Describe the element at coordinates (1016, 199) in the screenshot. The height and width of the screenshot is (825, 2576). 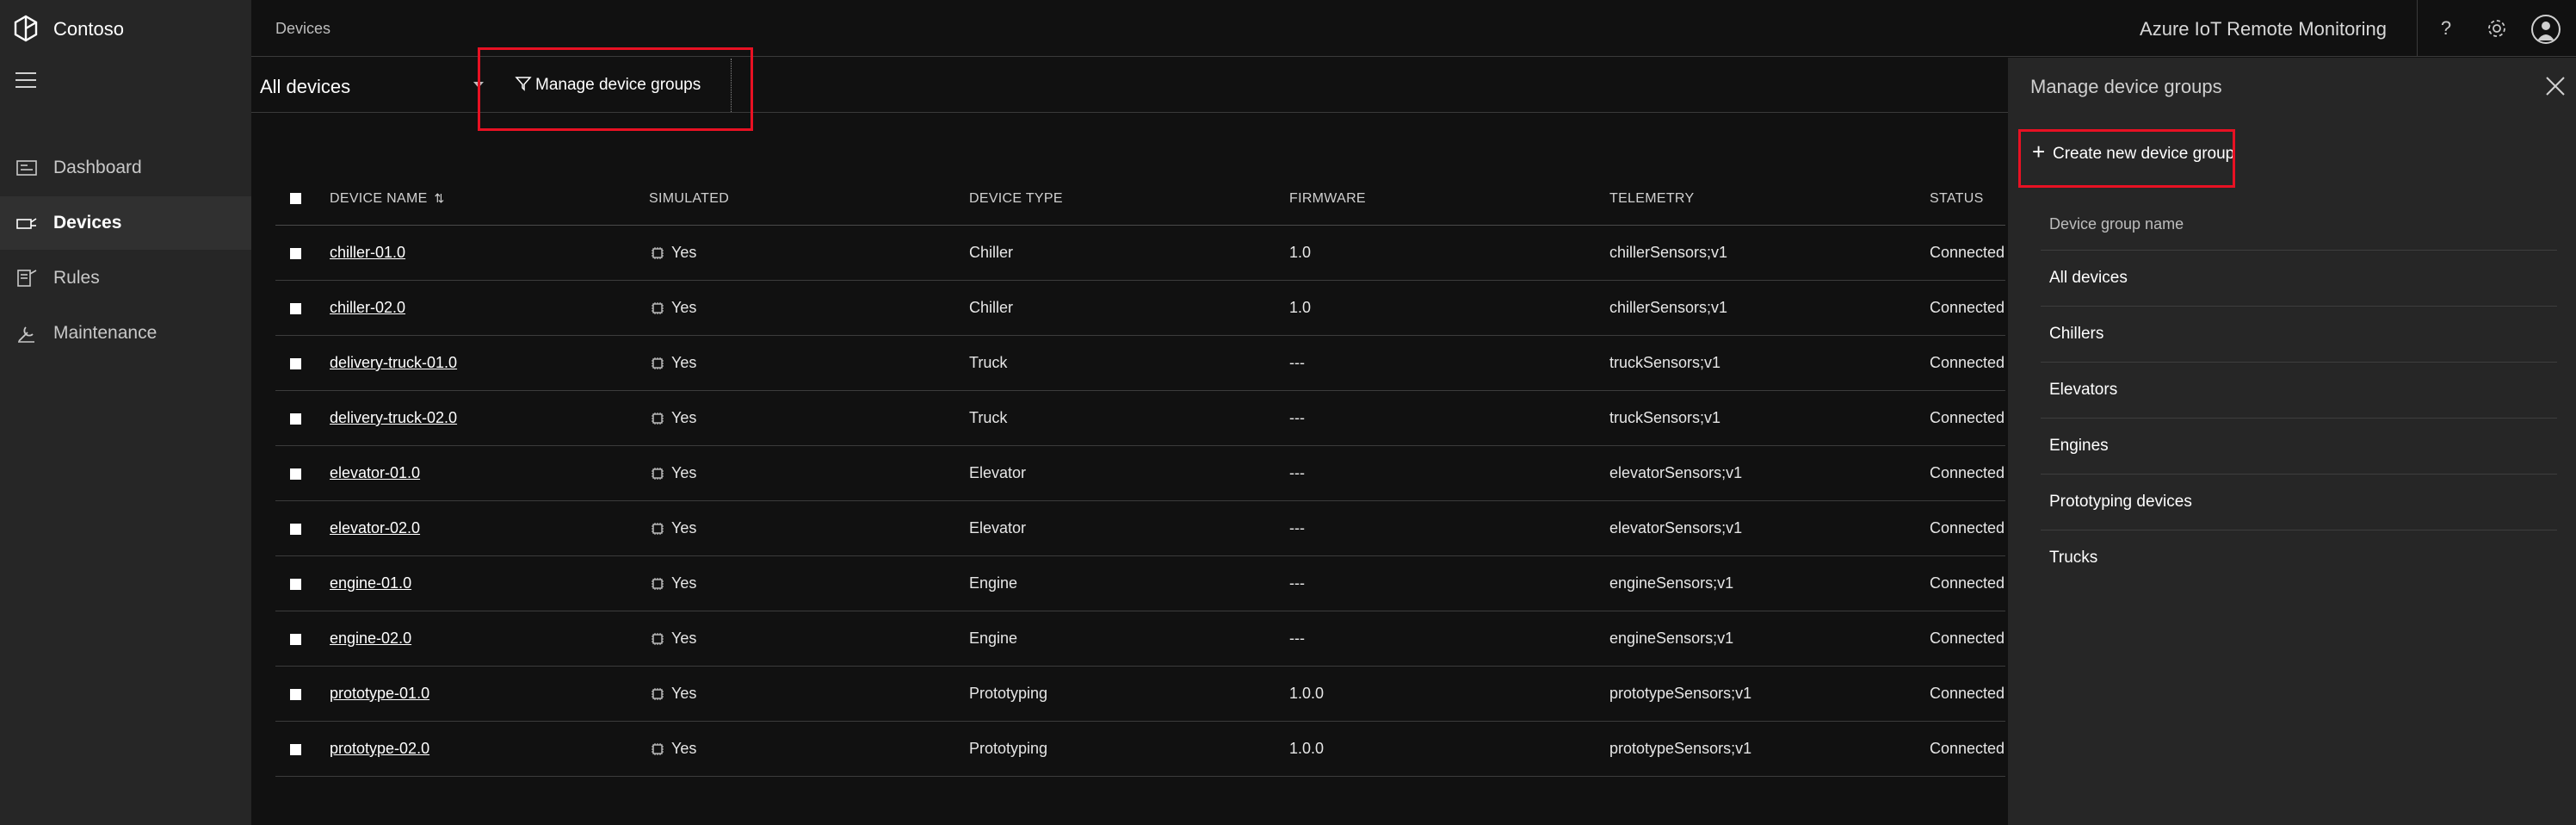
I see `column-header-device-type: DEVICE TYPE` at that location.